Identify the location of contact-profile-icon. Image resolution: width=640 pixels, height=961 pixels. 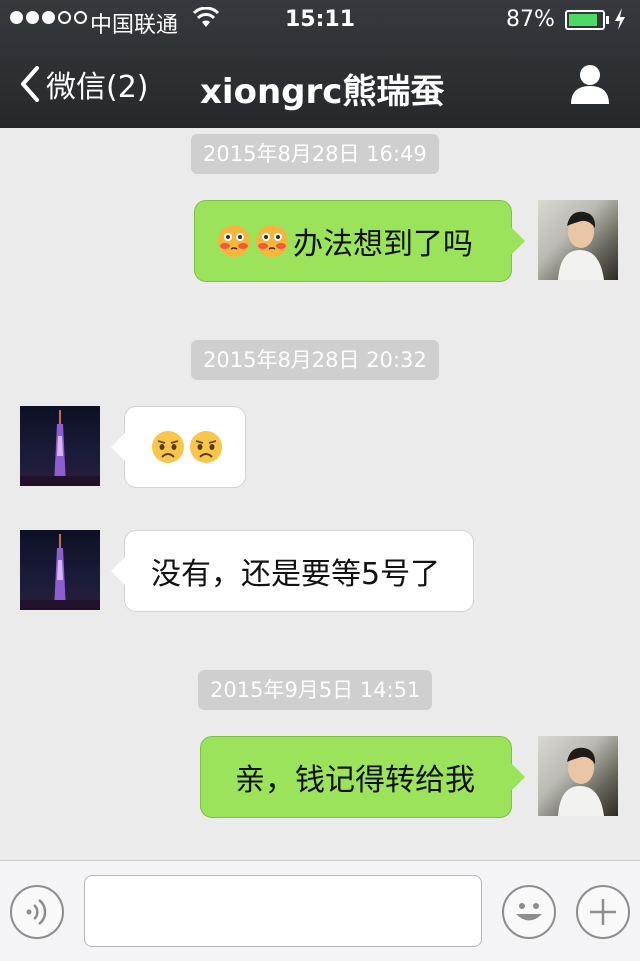
(590, 86).